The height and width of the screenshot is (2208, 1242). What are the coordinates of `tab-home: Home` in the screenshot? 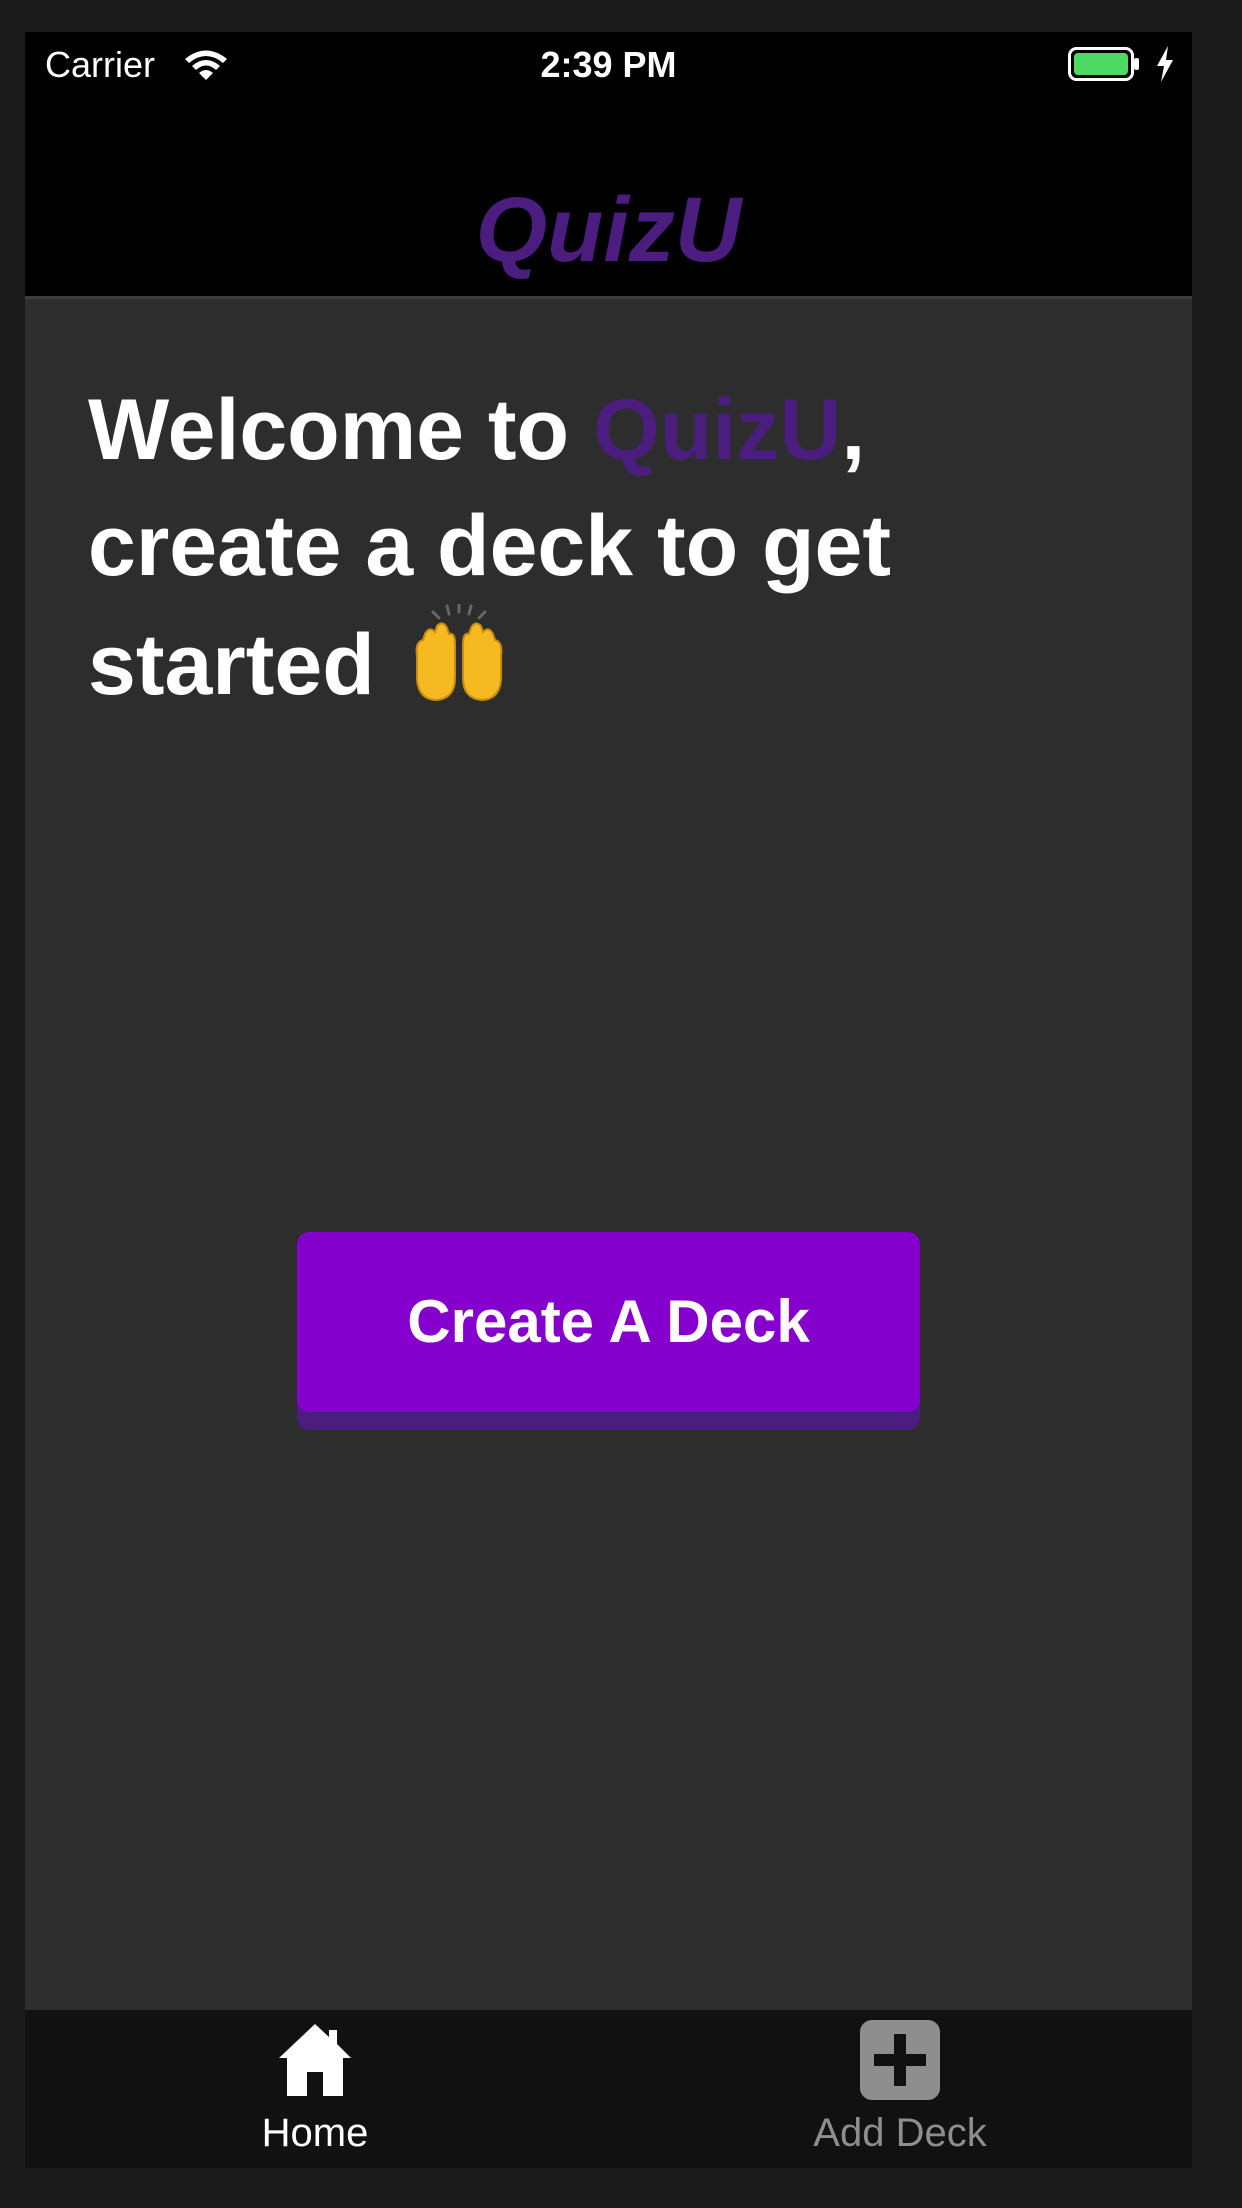 It's located at (315, 2089).